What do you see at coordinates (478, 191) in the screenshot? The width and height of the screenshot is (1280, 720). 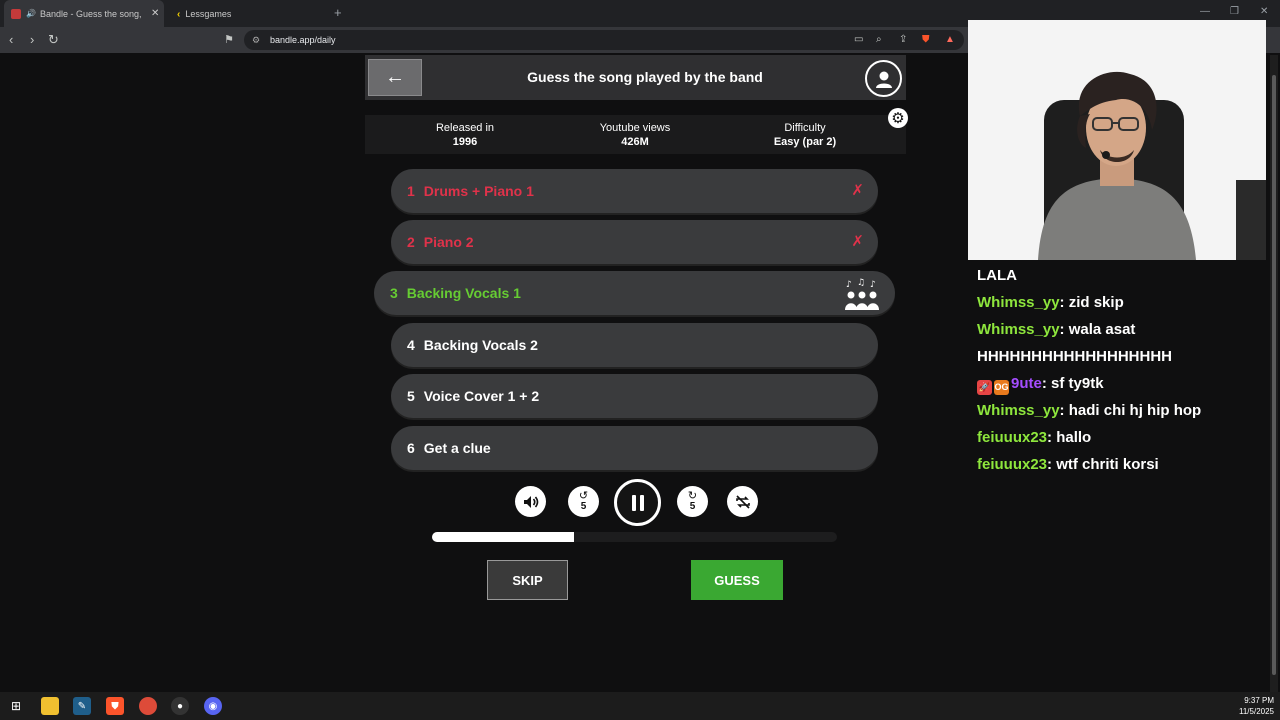 I see `clue-label: Drums + Piano 1` at bounding box center [478, 191].